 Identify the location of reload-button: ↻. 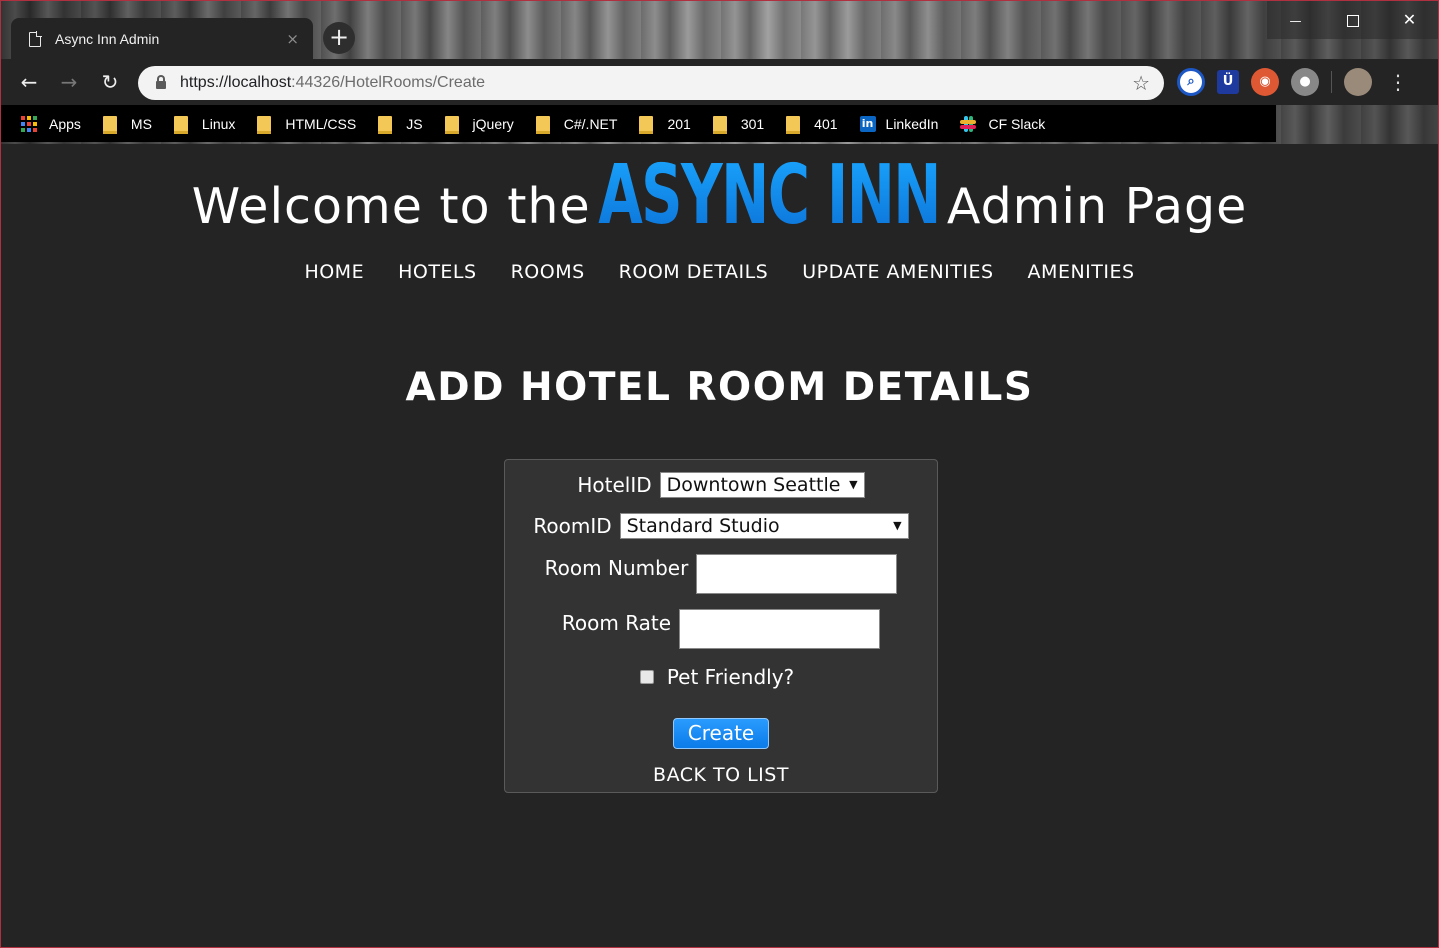
(110, 83).